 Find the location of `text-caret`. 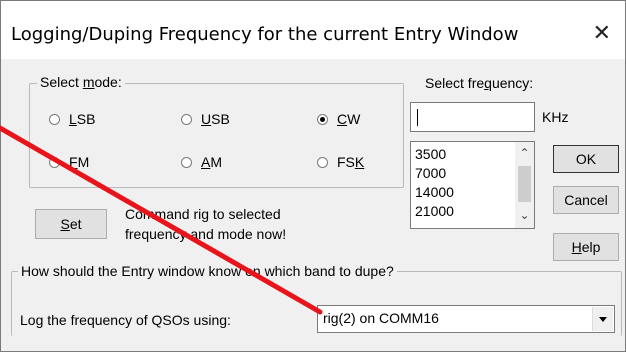

text-caret is located at coordinates (417, 117).